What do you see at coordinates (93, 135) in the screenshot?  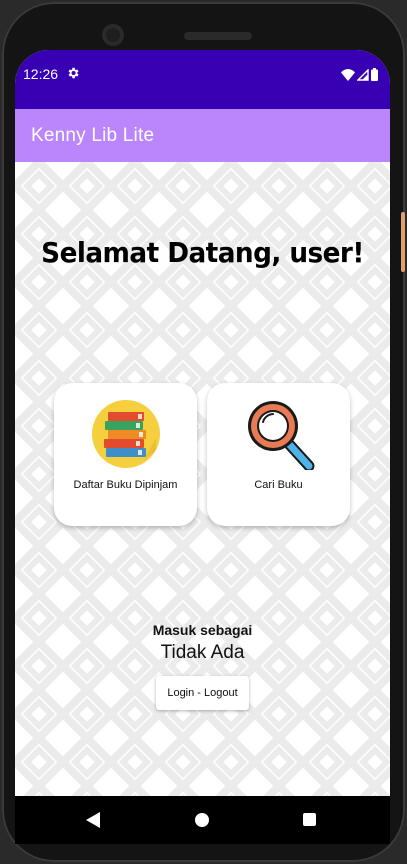 I see `app-title: Kenny Lib Lite` at bounding box center [93, 135].